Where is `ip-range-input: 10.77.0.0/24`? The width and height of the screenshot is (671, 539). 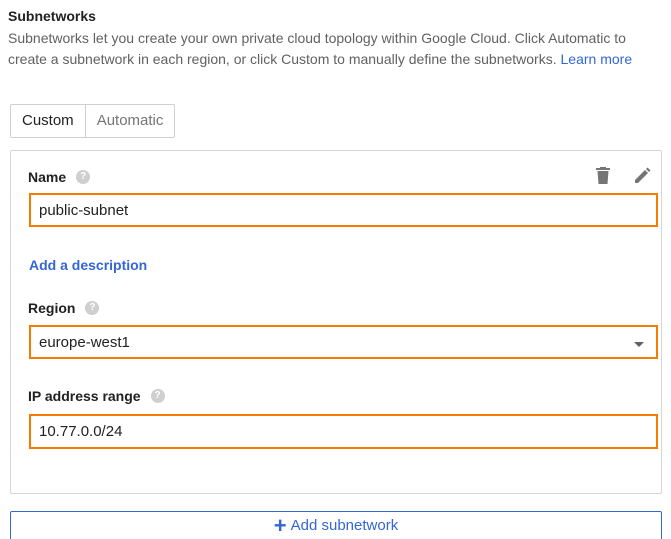 ip-range-input: 10.77.0.0/24 is located at coordinates (343, 431).